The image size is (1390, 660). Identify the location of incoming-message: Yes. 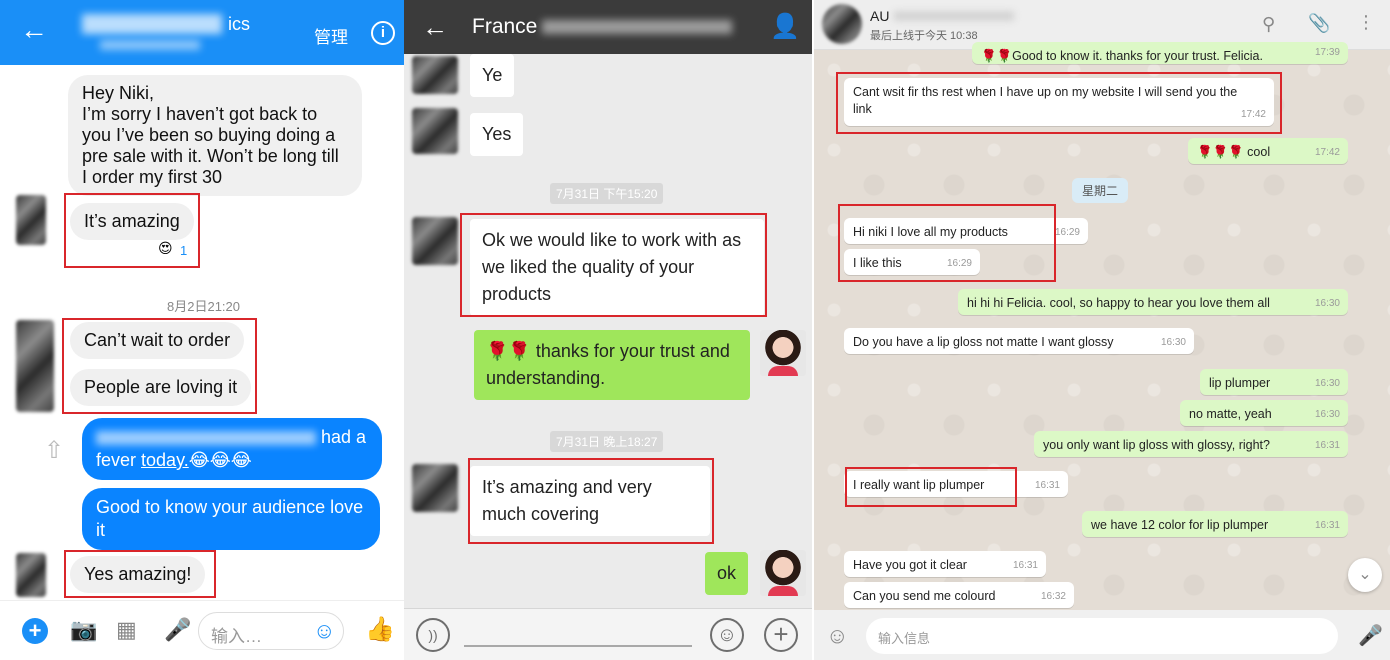
(497, 134).